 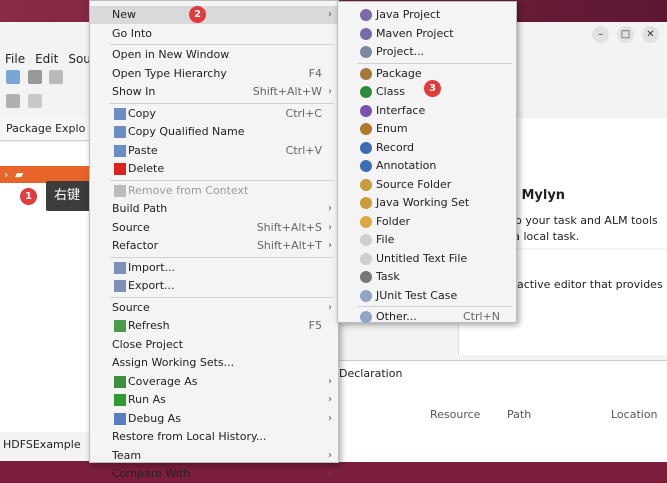 I want to click on ctx-item-source: Source ›, so click(x=214, y=308).